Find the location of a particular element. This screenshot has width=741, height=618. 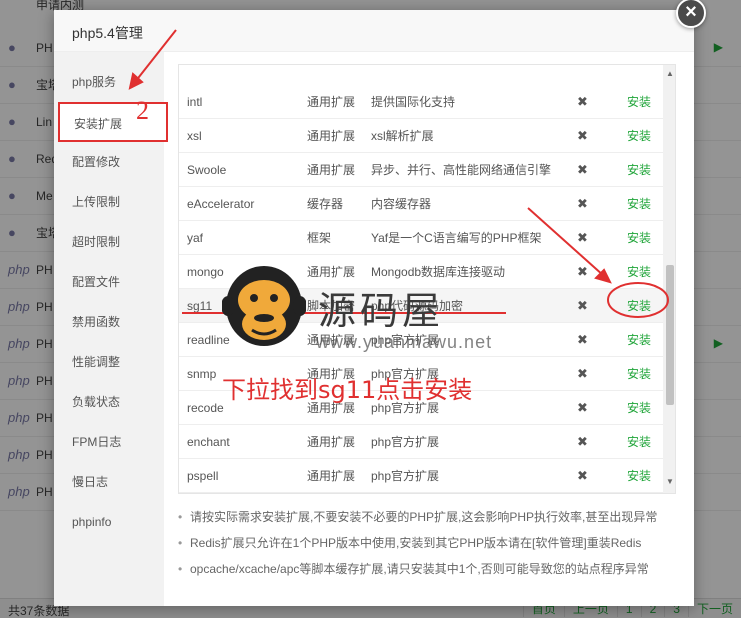

tab-fpm-log: FPM日志 is located at coordinates (109, 442).